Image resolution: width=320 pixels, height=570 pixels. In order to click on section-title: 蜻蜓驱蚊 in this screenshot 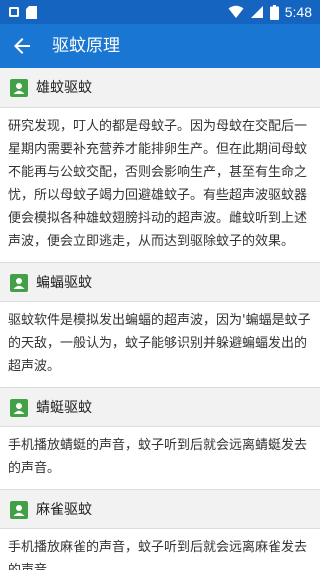, I will do `click(64, 408)`.